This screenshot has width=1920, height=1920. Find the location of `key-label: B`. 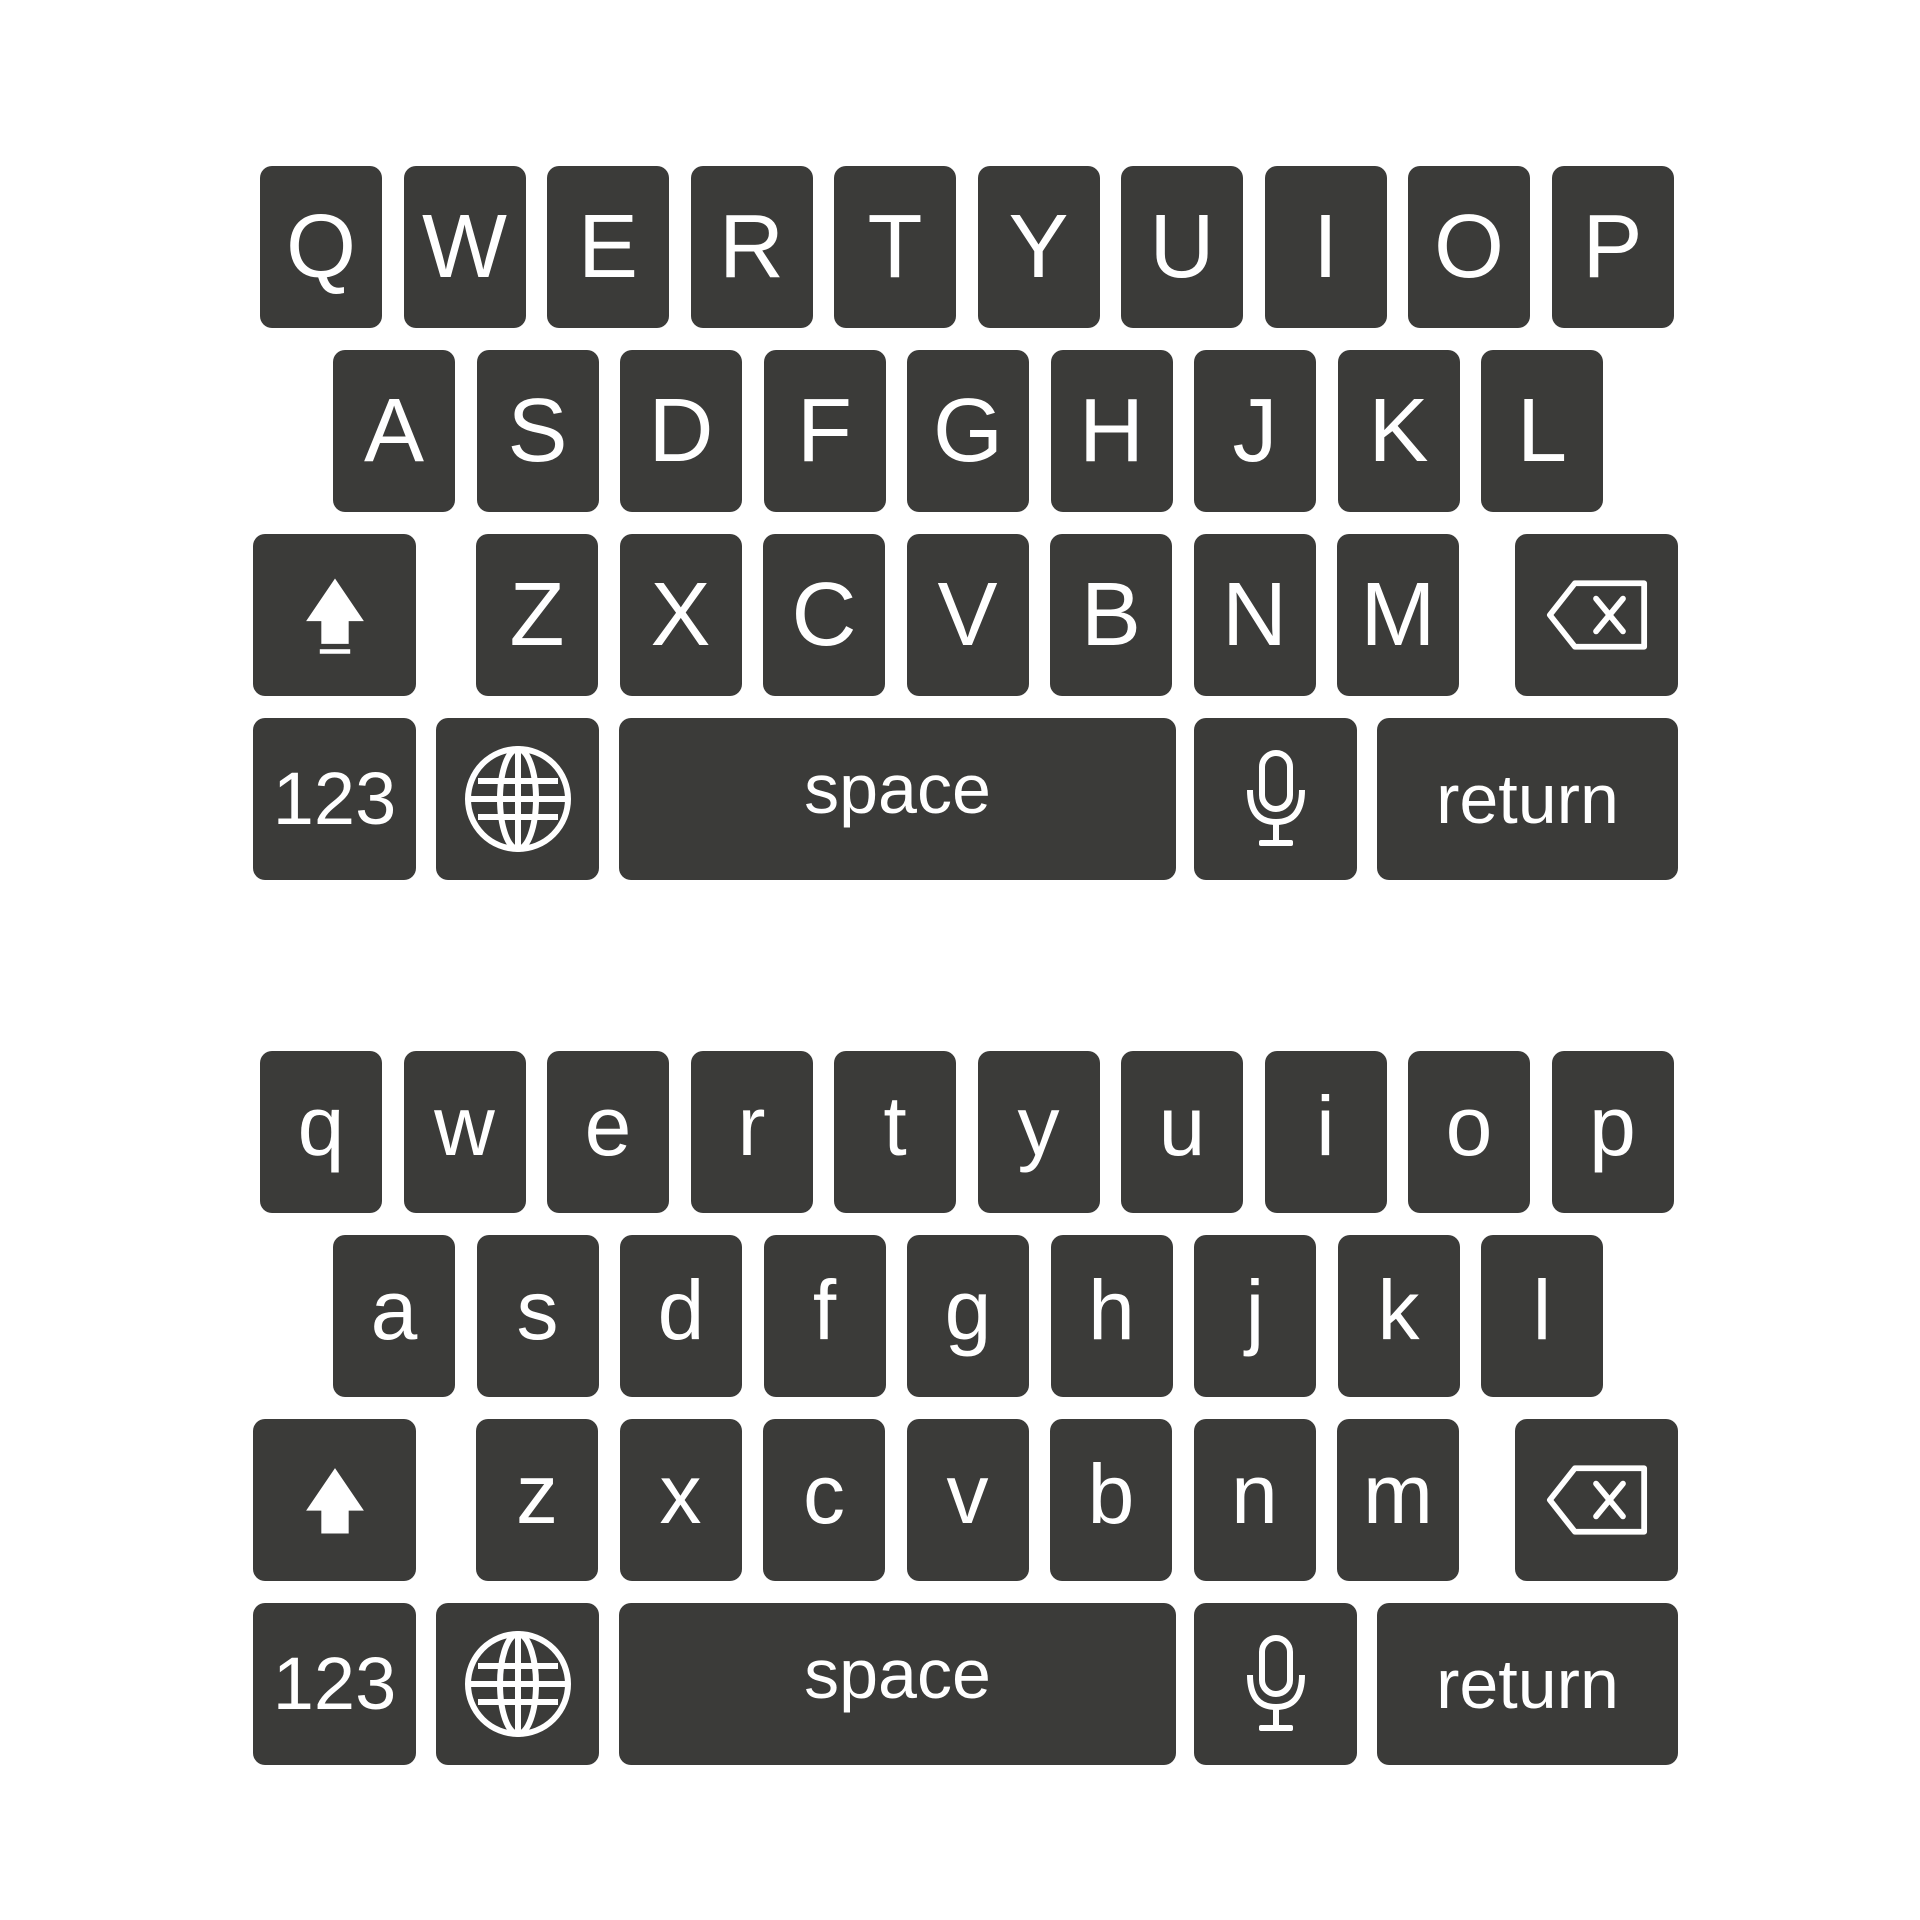

key-label: B is located at coordinates (1111, 615).